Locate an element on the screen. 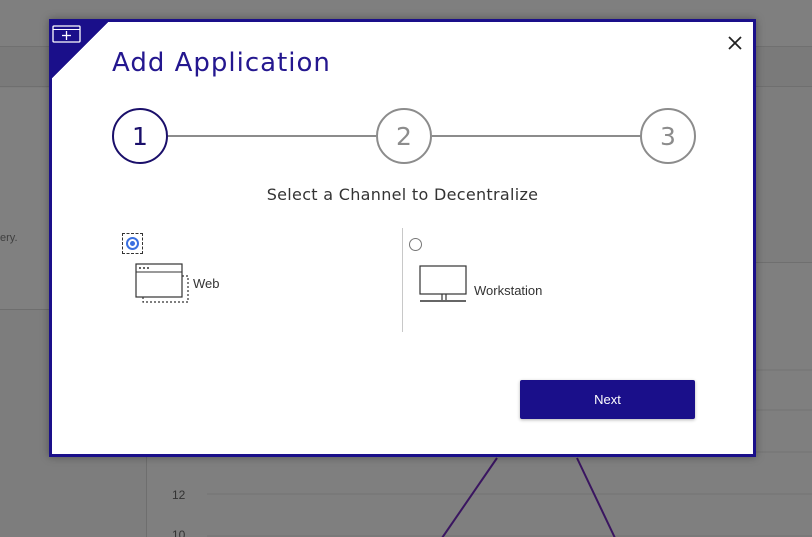 The height and width of the screenshot is (537, 812). y-tick-label: 12 is located at coordinates (179, 495).